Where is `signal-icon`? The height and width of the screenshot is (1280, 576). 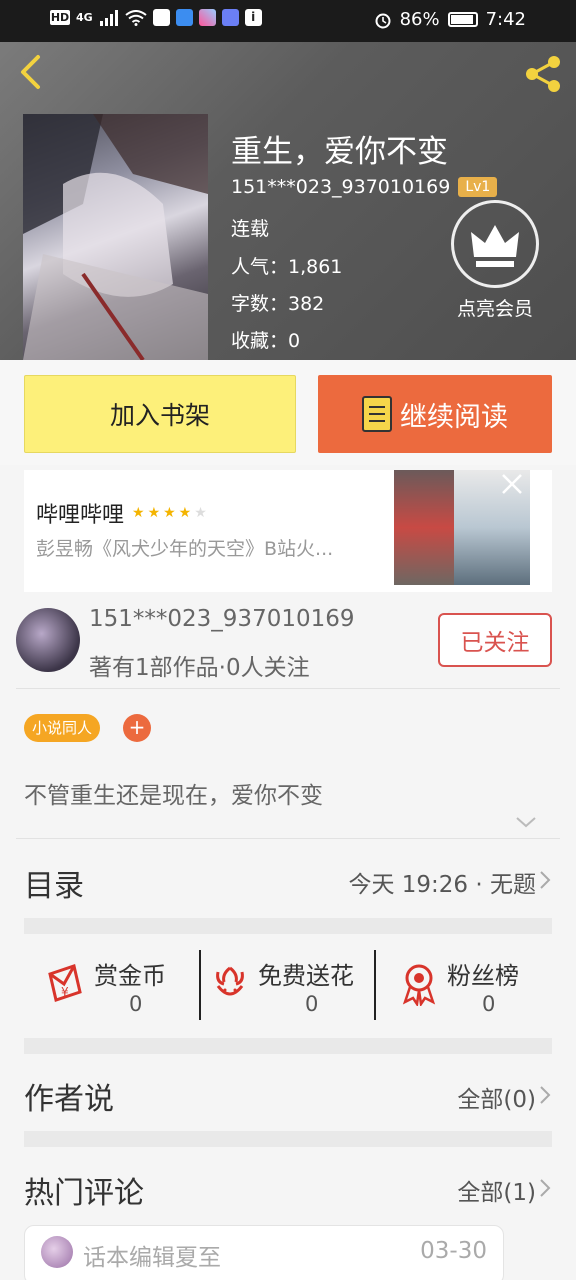 signal-icon is located at coordinates (108, 17).